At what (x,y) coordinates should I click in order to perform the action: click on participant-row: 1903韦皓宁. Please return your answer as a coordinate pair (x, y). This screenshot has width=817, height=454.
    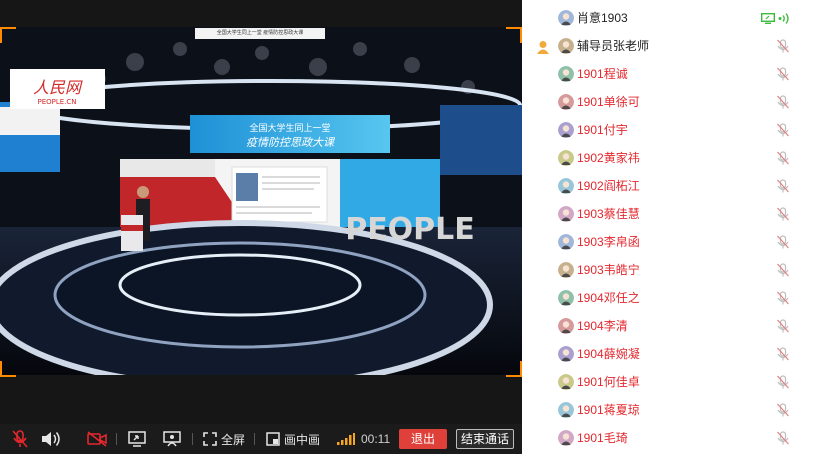
    Looking at the image, I should click on (669, 270).